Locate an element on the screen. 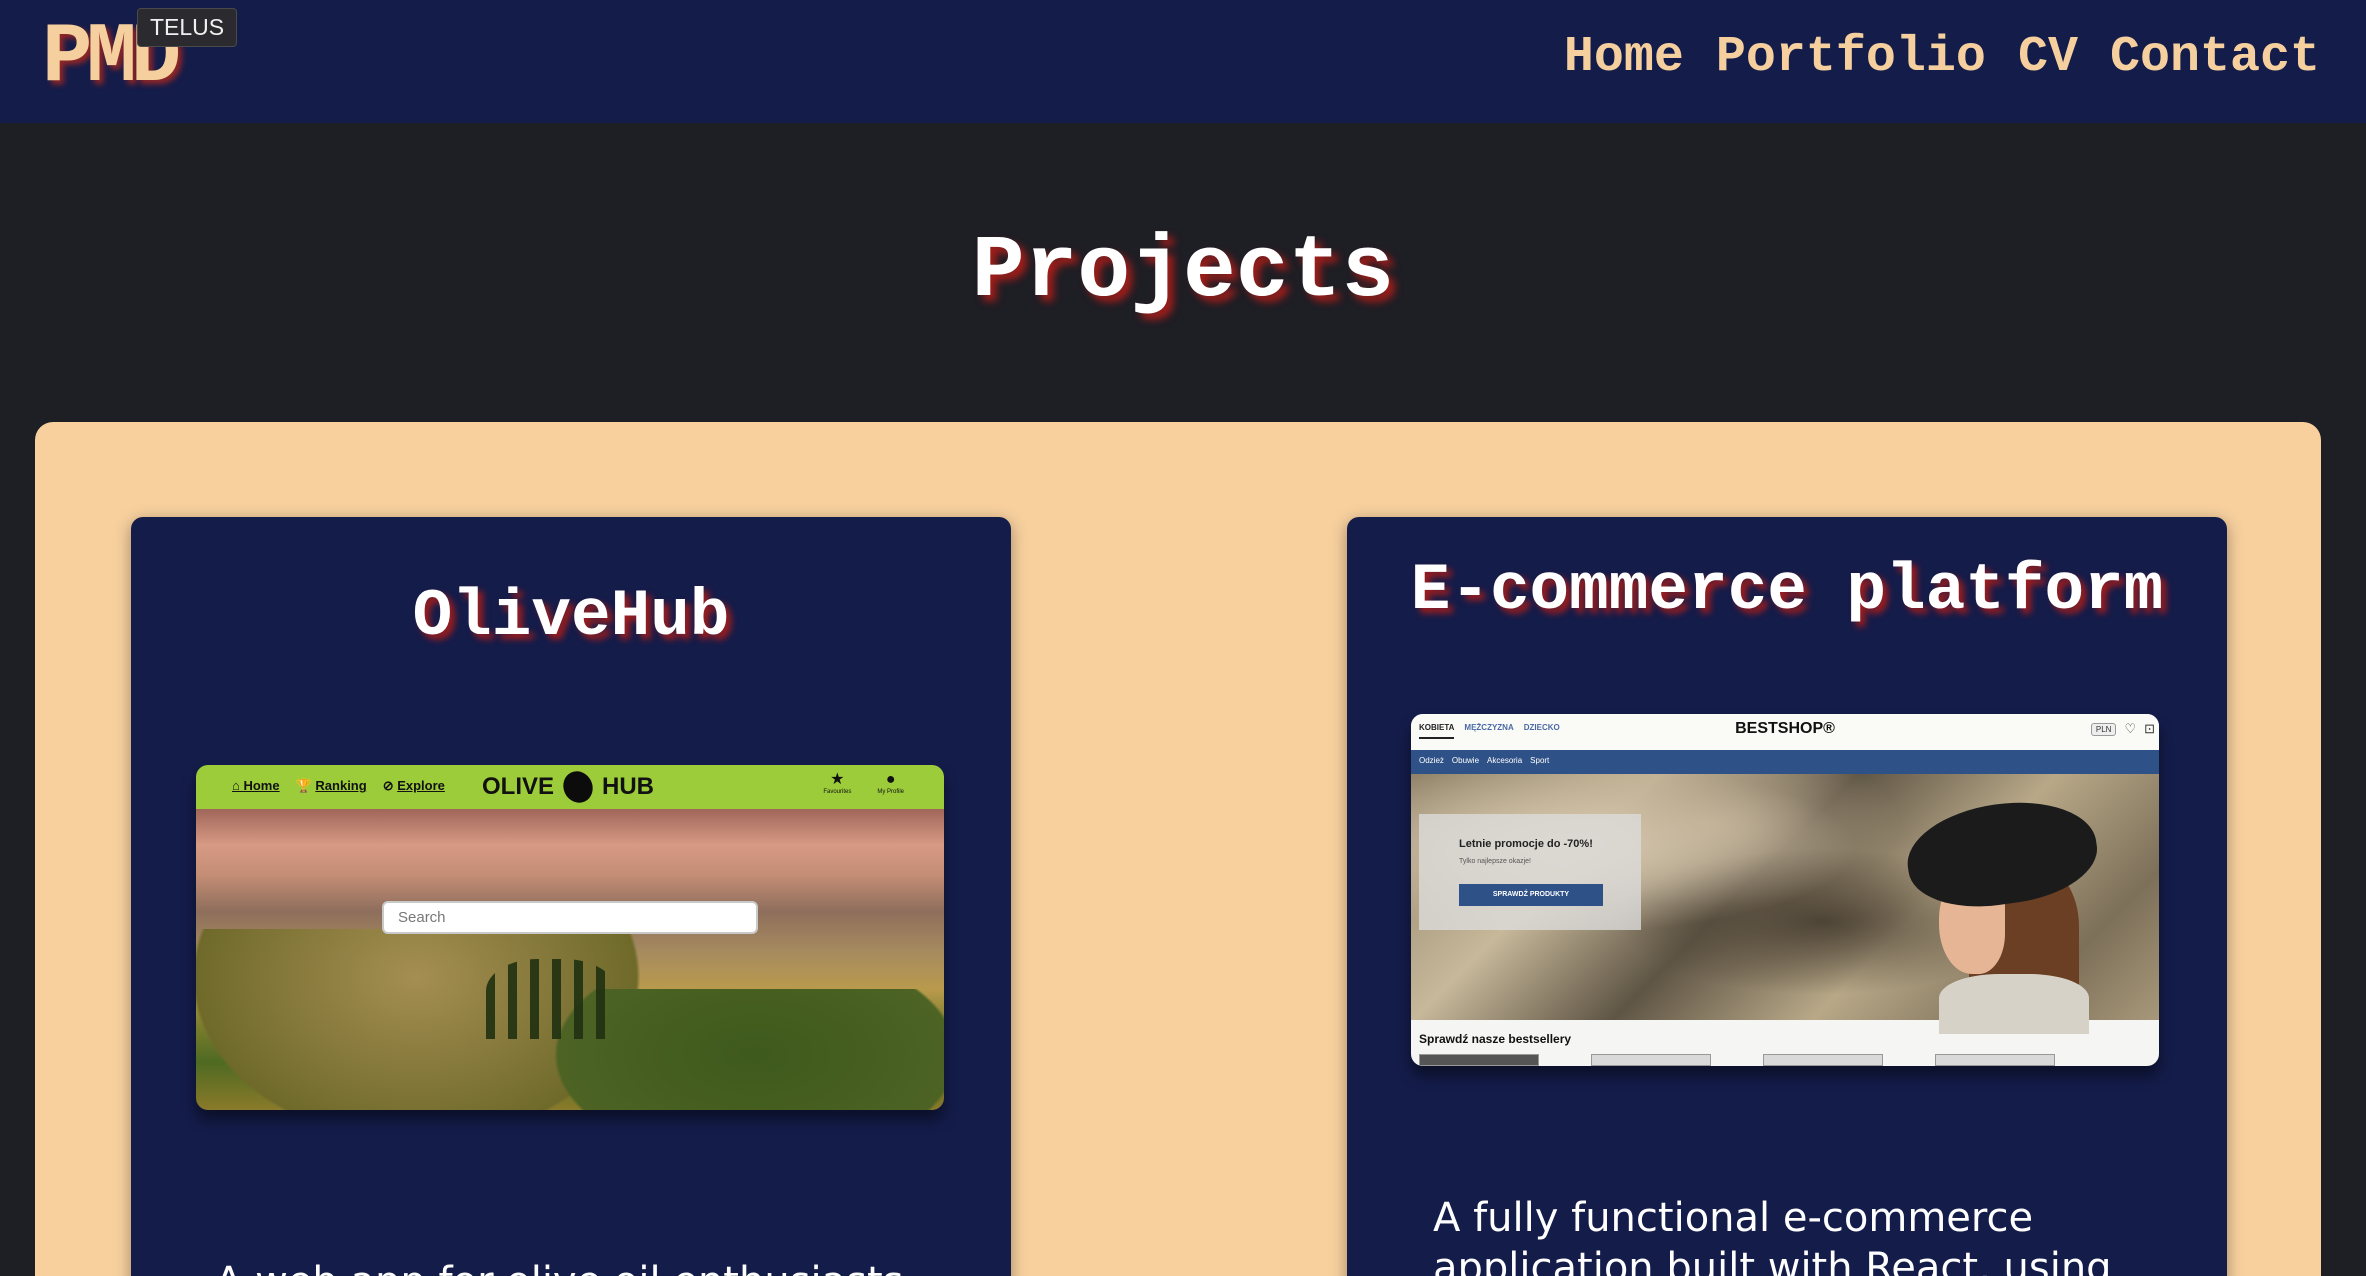  favourites-link: ★ Favourites is located at coordinates (837, 783).